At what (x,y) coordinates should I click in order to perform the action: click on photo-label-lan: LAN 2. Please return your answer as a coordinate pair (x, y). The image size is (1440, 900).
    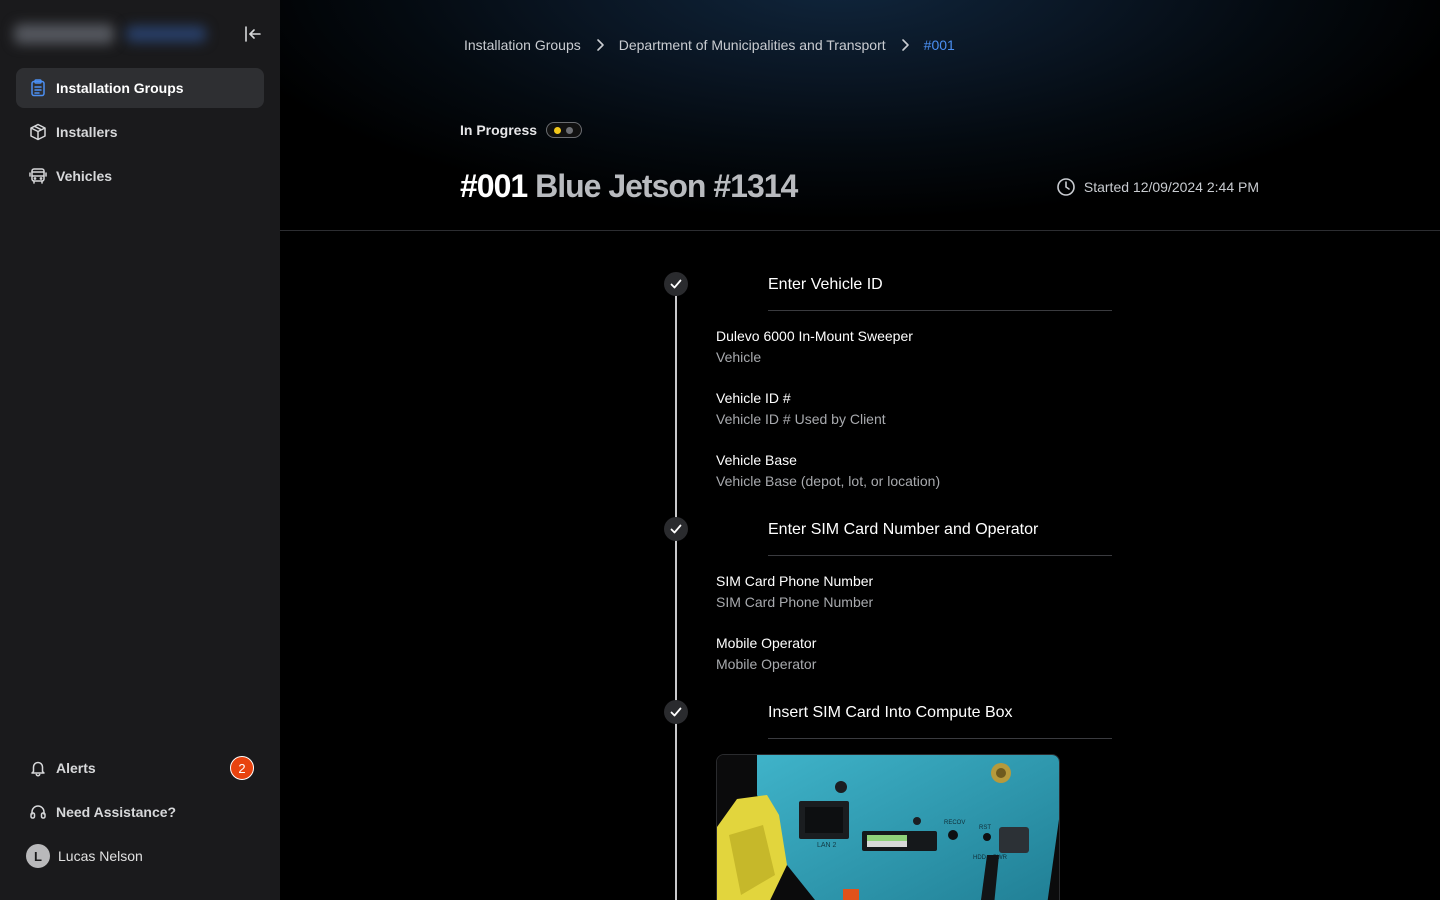
    Looking at the image, I should click on (827, 845).